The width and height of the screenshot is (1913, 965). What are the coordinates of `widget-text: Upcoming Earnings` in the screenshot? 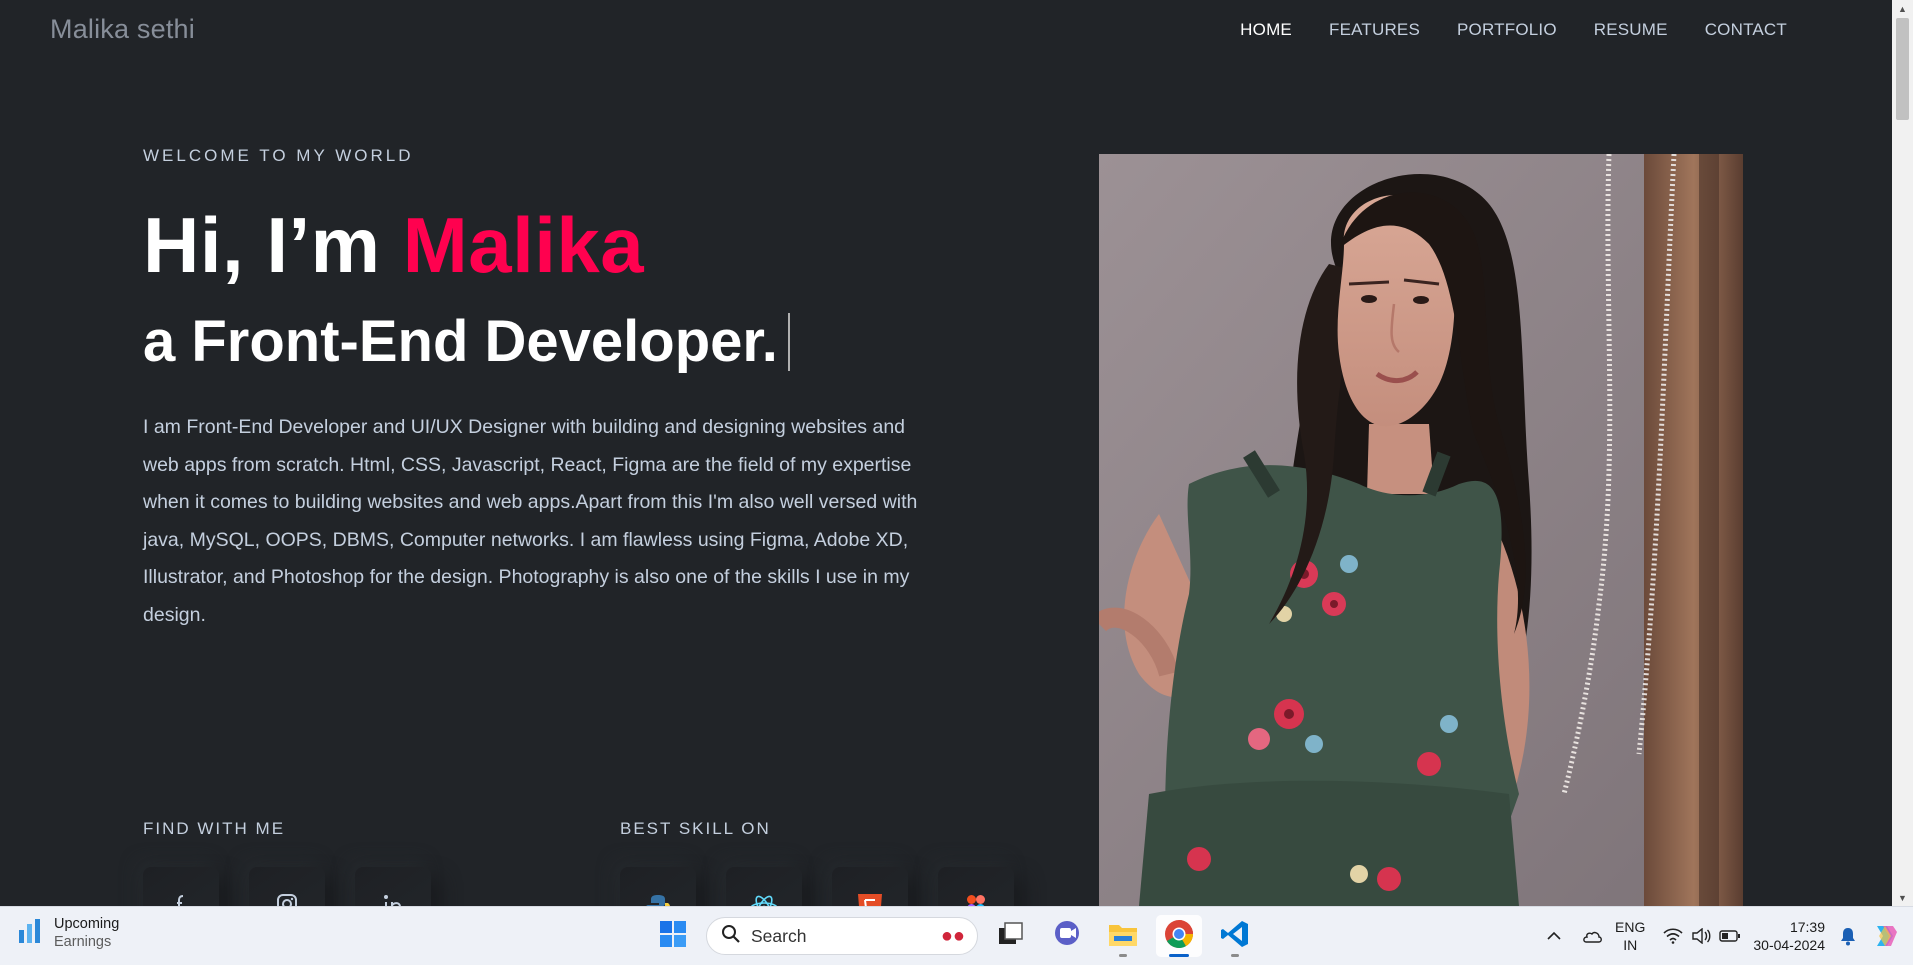 It's located at (86, 933).